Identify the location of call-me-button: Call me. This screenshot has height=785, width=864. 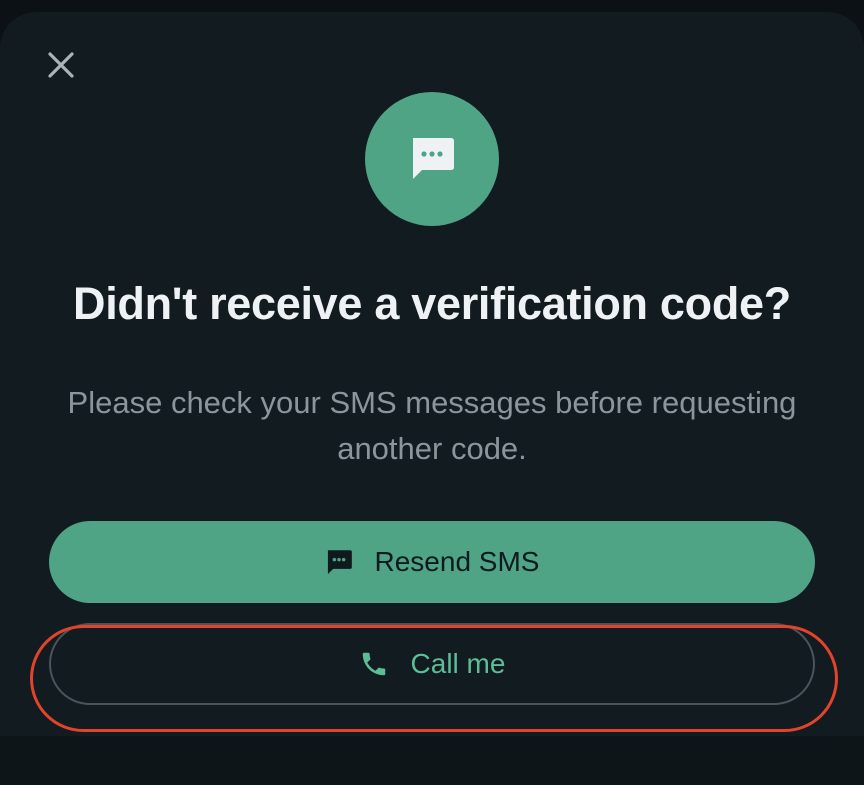
(432, 664).